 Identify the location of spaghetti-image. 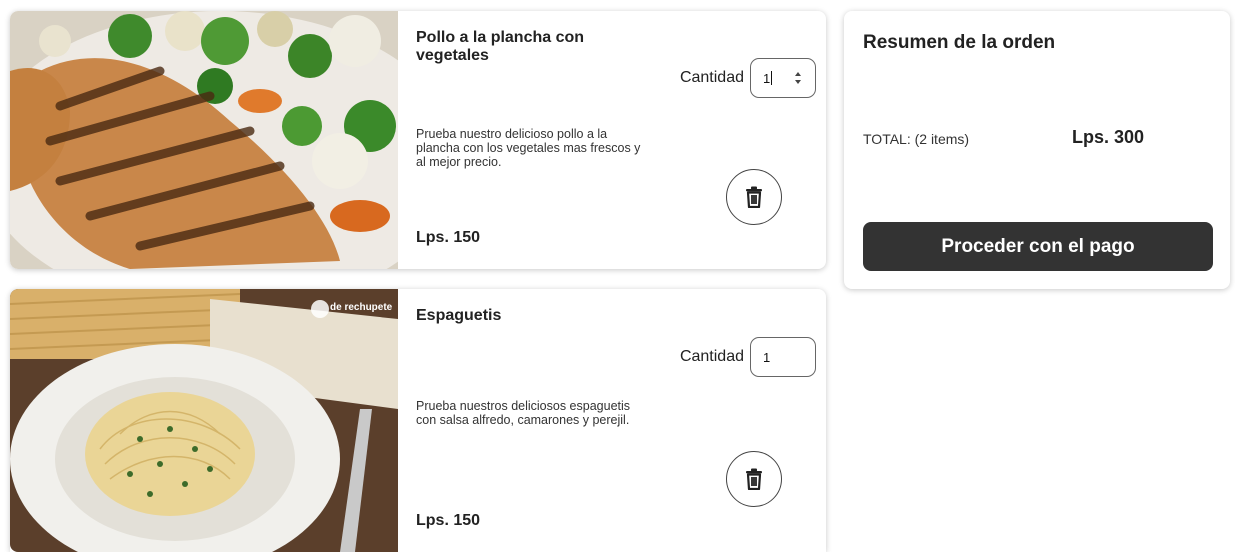
(204, 420).